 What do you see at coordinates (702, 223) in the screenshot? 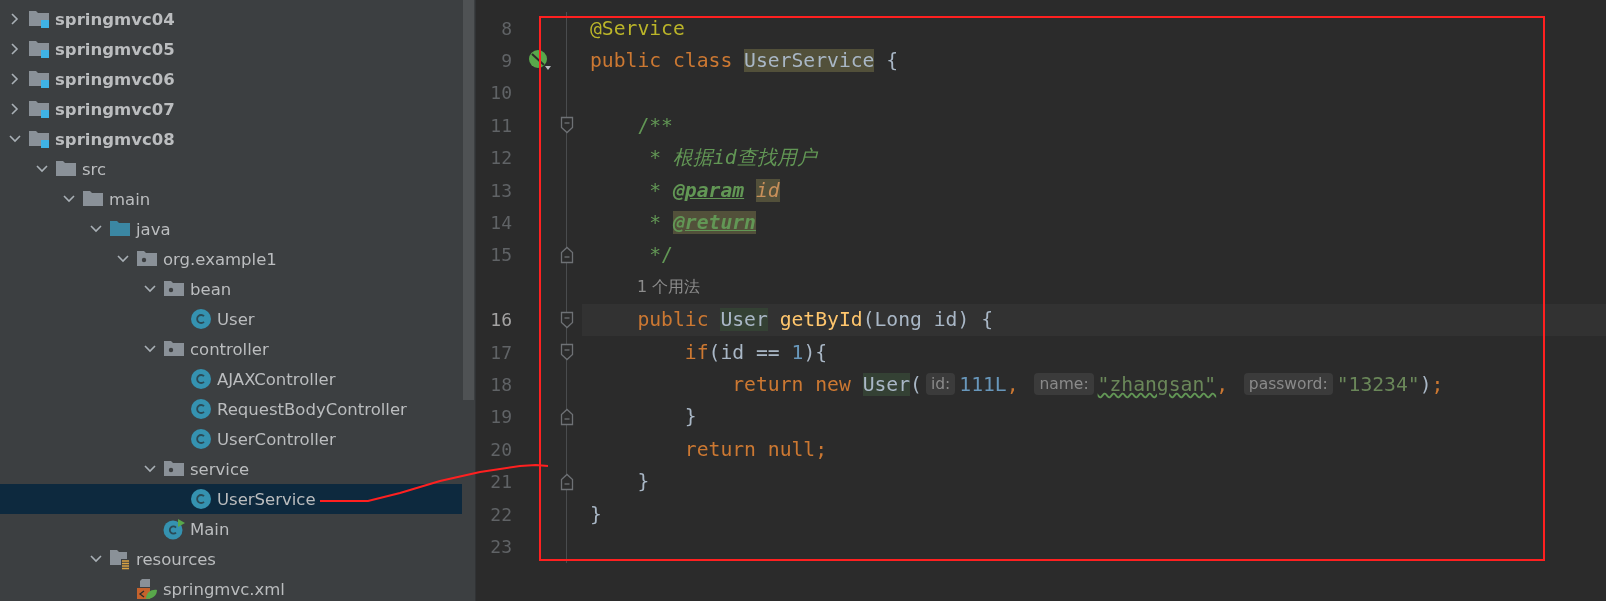
I see `code-line: * @return` at bounding box center [702, 223].